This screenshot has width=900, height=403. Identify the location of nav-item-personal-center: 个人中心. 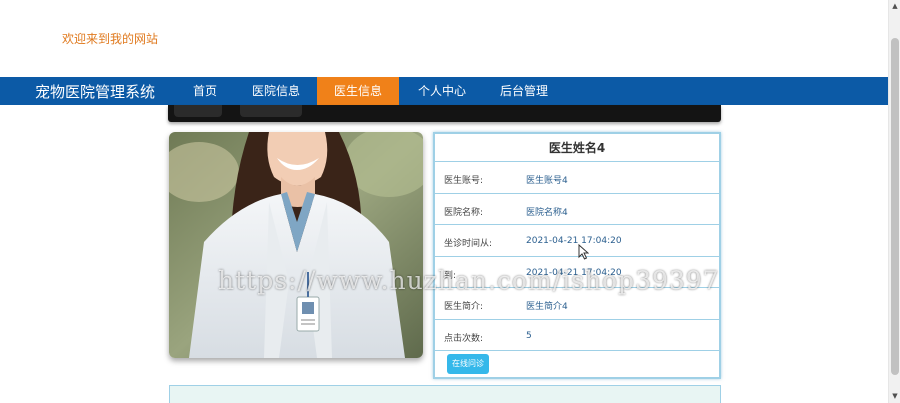
(442, 91).